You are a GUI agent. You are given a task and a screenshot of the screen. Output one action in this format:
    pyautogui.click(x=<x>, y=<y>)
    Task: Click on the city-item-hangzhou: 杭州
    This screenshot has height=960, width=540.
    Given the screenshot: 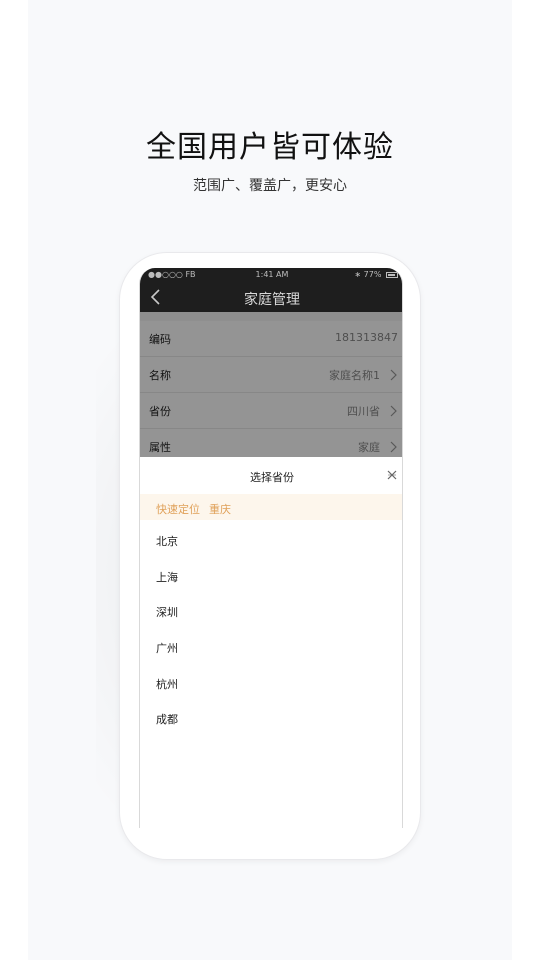 What is the action you would take?
    pyautogui.click(x=167, y=684)
    